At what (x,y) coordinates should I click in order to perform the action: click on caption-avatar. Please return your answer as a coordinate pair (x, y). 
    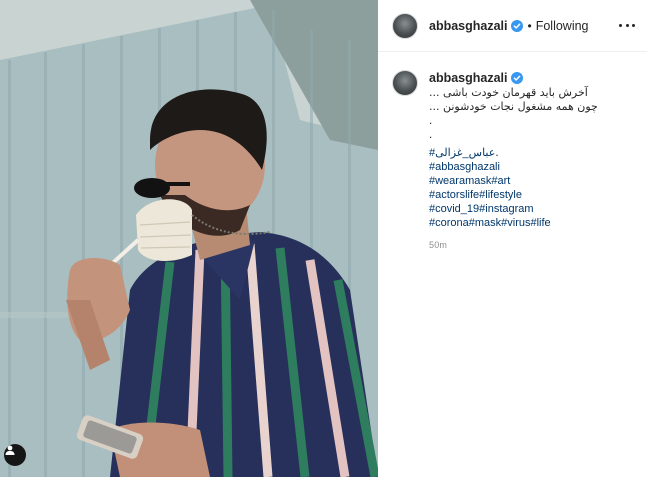
    Looking at the image, I should click on (405, 83).